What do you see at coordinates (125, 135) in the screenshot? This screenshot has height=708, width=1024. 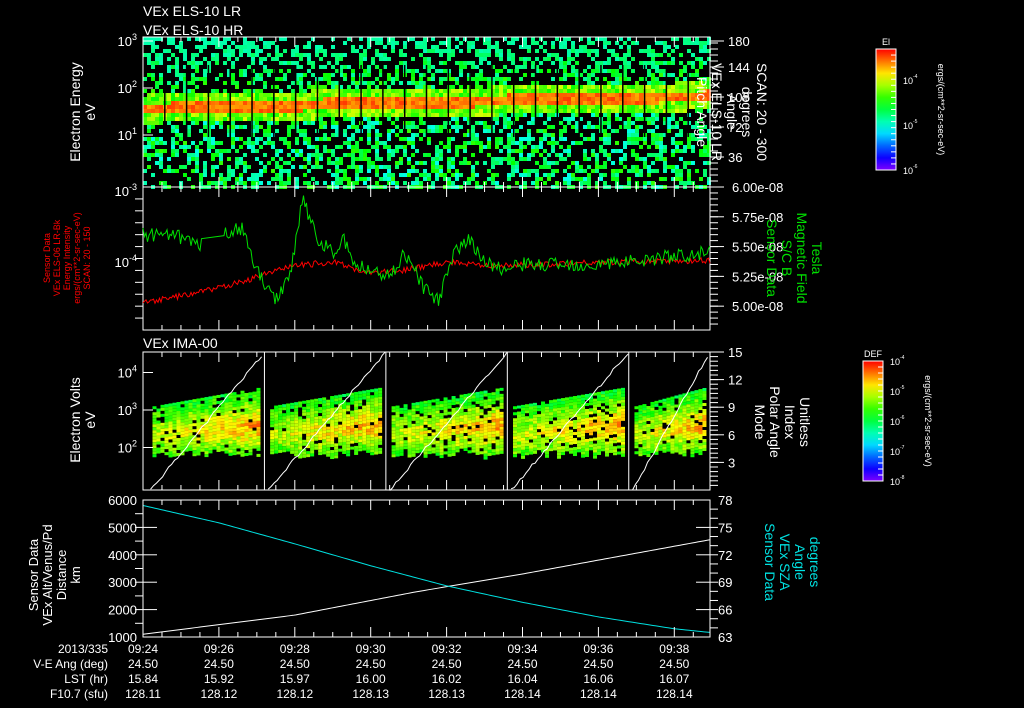 I see `tick-base: 10` at bounding box center [125, 135].